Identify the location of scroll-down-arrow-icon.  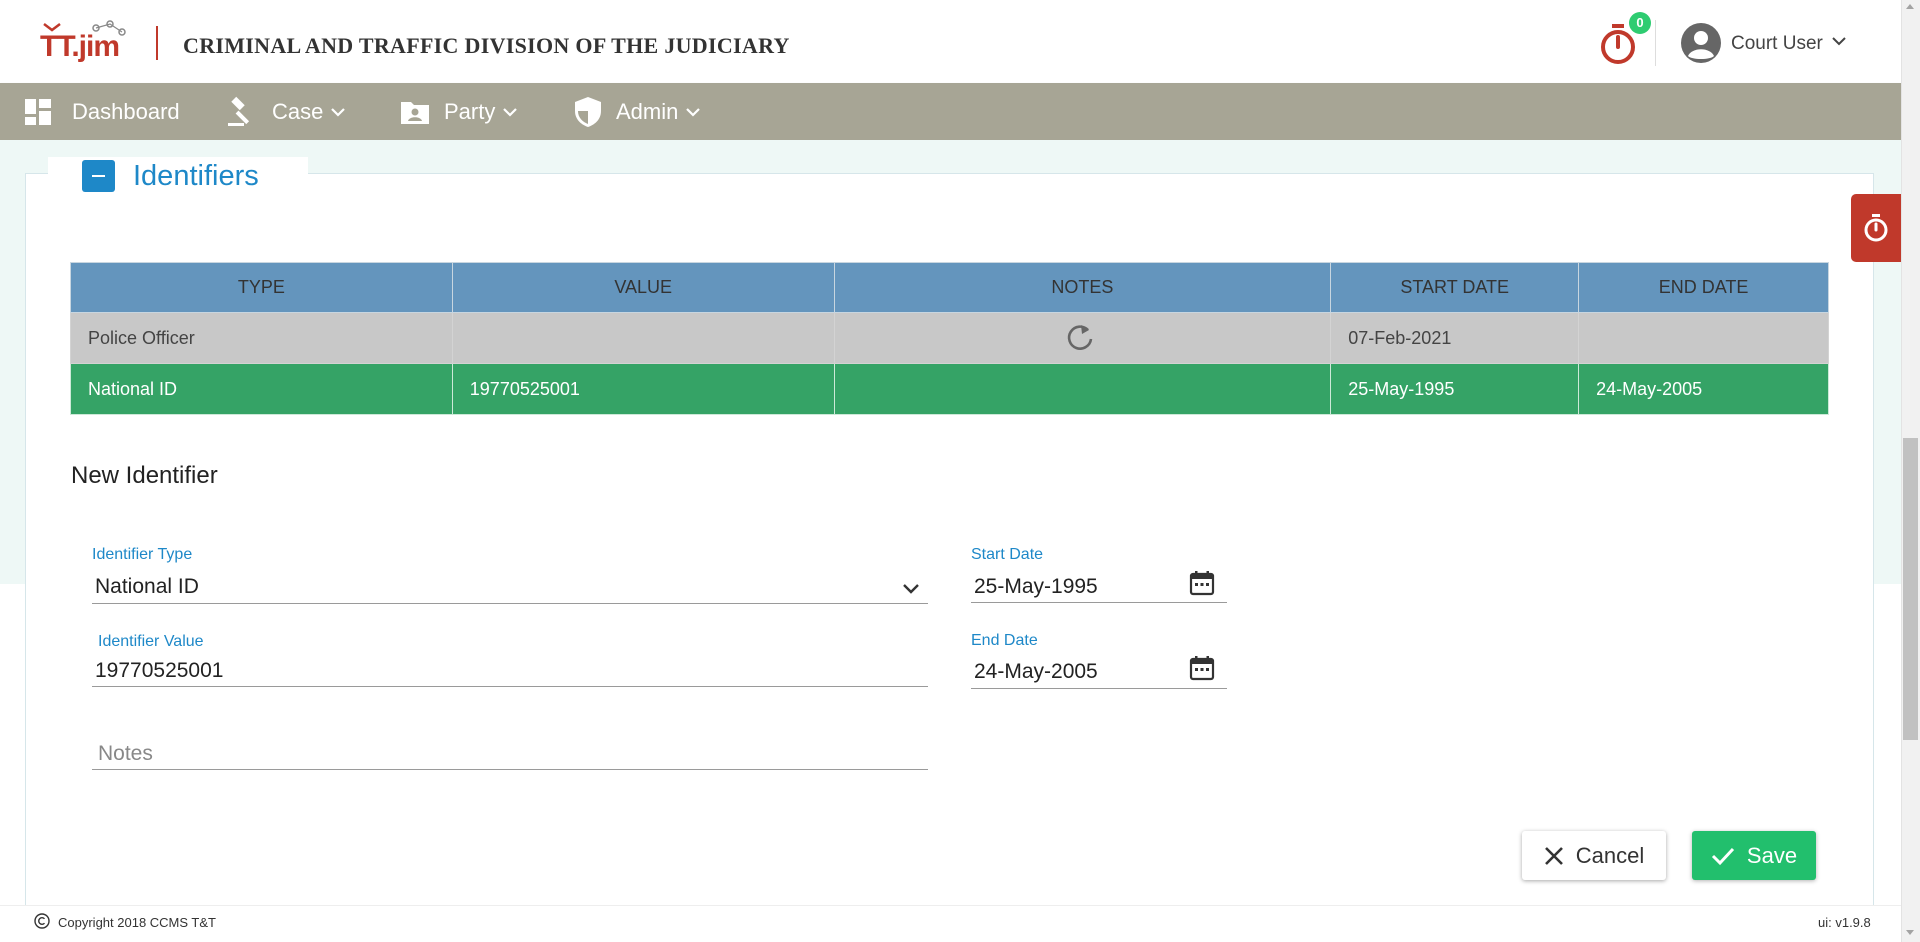
(1910, 932).